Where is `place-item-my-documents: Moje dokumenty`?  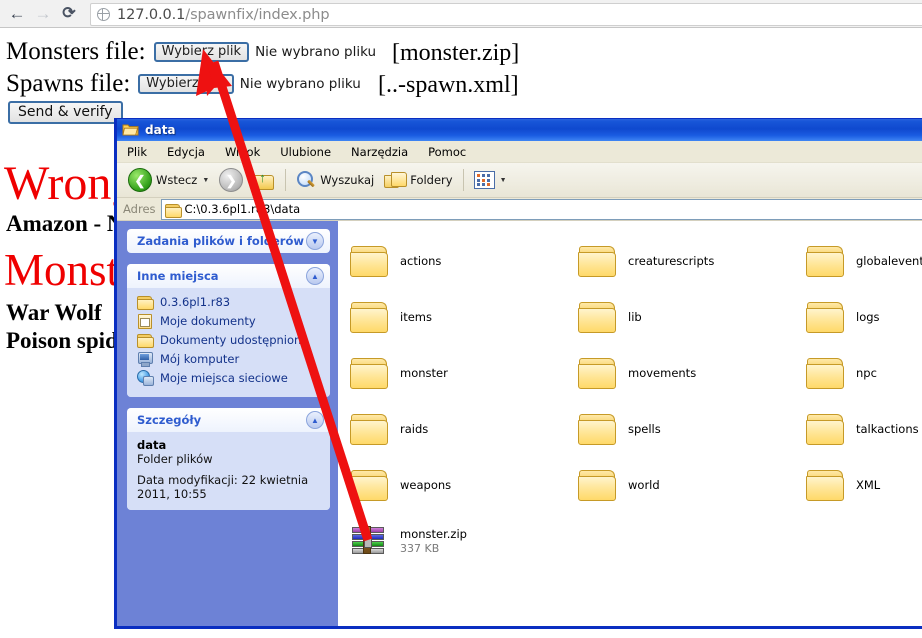 place-item-my-documents: Moje dokumenty is located at coordinates (229, 321).